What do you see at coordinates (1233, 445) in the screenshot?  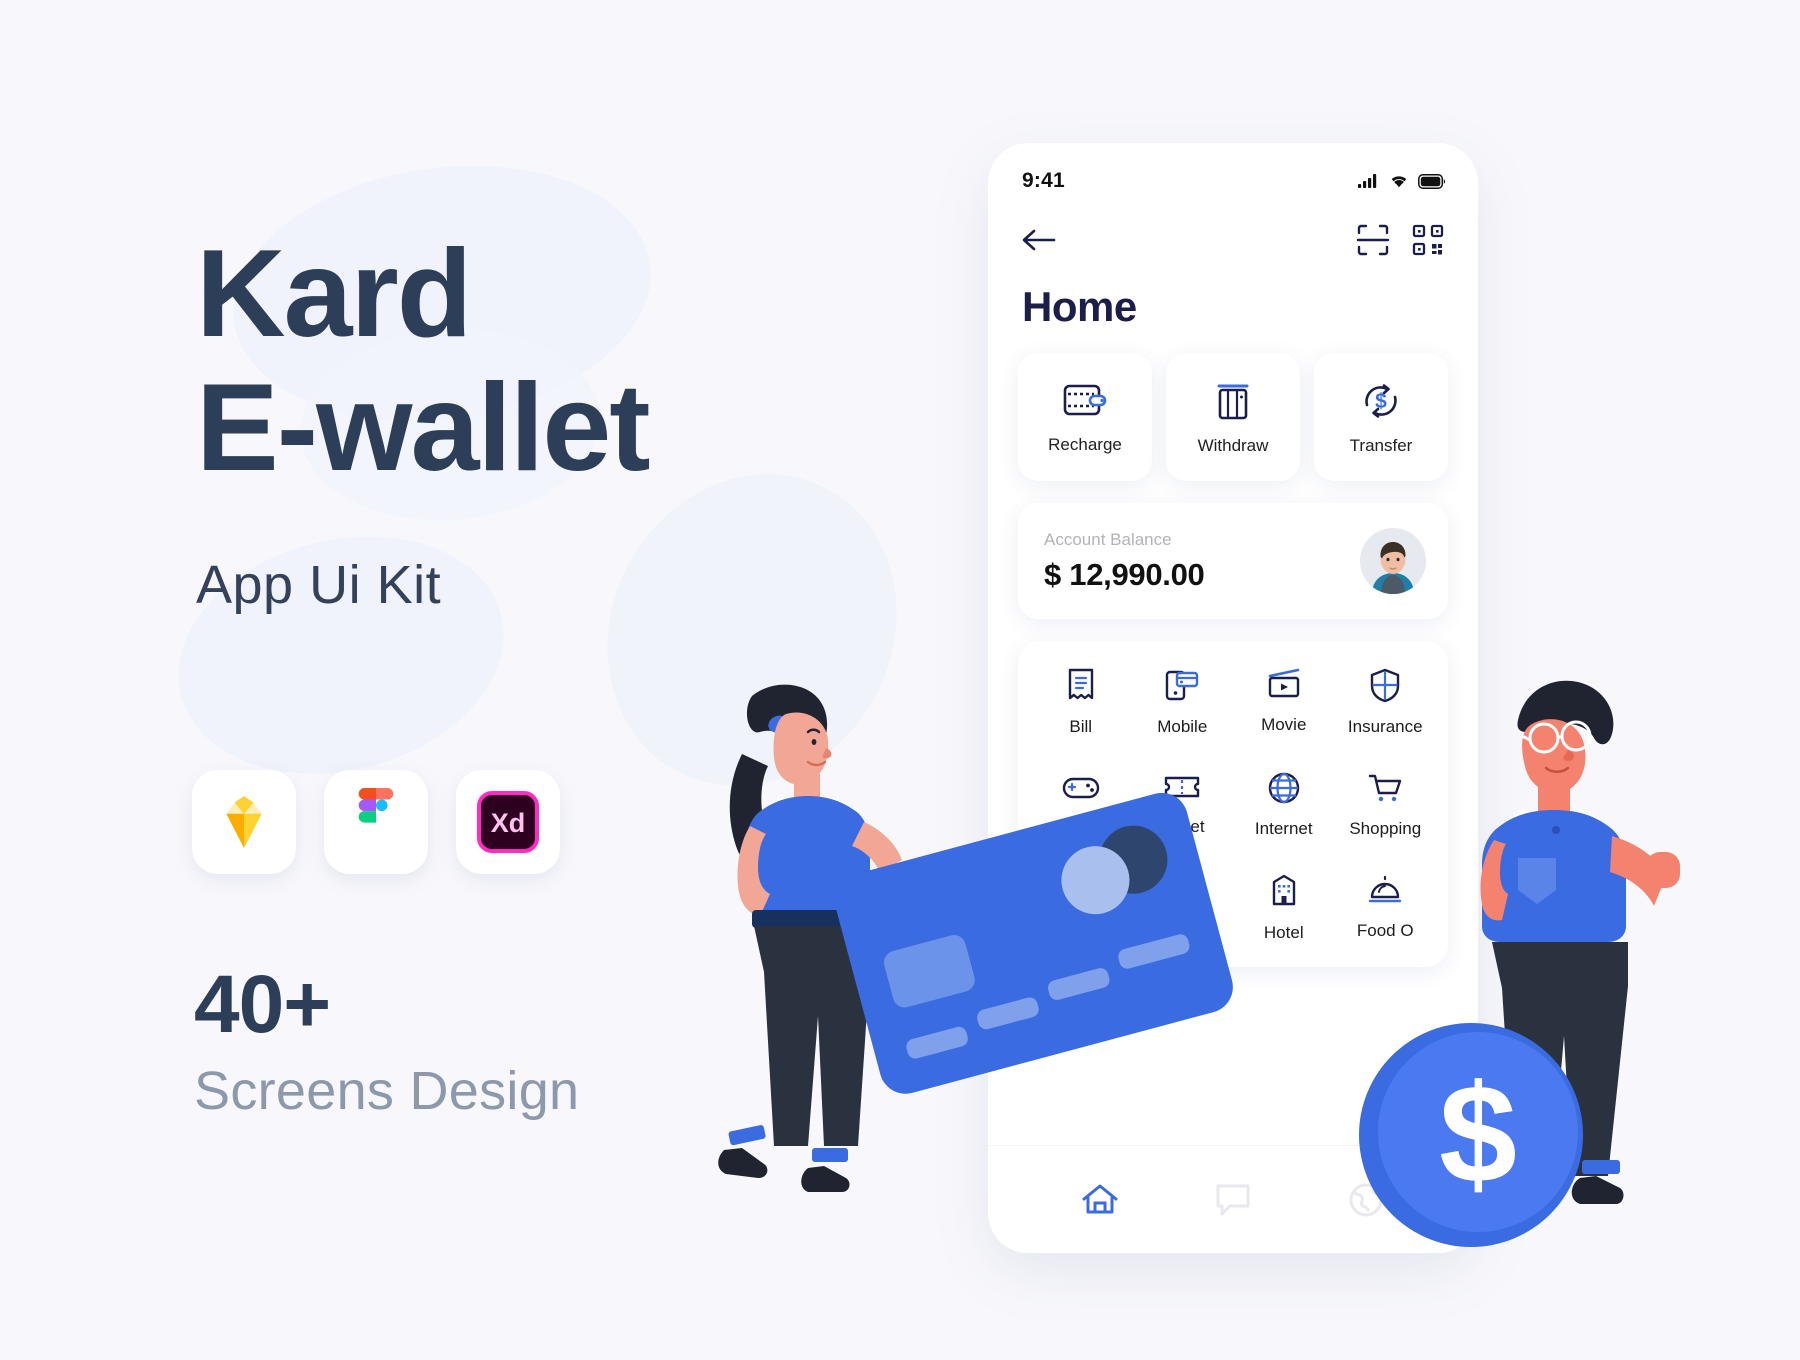 I see `action-label: Withdraw` at bounding box center [1233, 445].